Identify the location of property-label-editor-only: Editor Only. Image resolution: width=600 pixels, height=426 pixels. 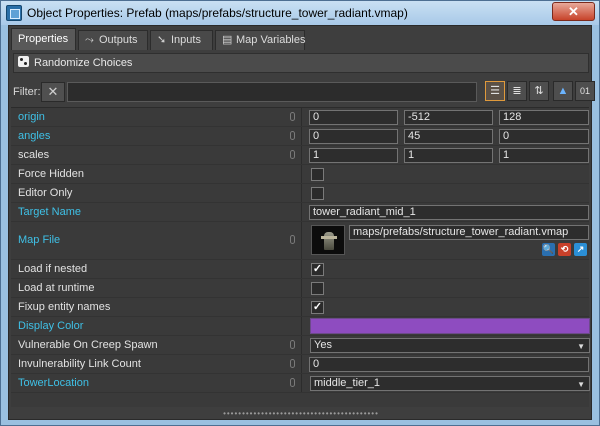
(45, 193).